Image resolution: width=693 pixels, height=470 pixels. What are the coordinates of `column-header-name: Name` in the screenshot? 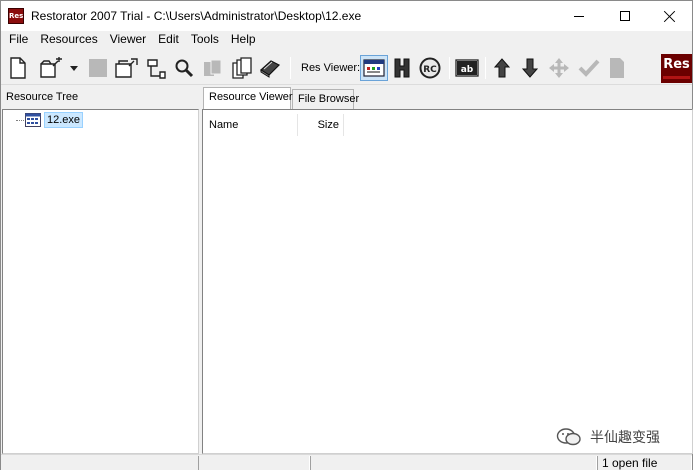 It's located at (250, 125).